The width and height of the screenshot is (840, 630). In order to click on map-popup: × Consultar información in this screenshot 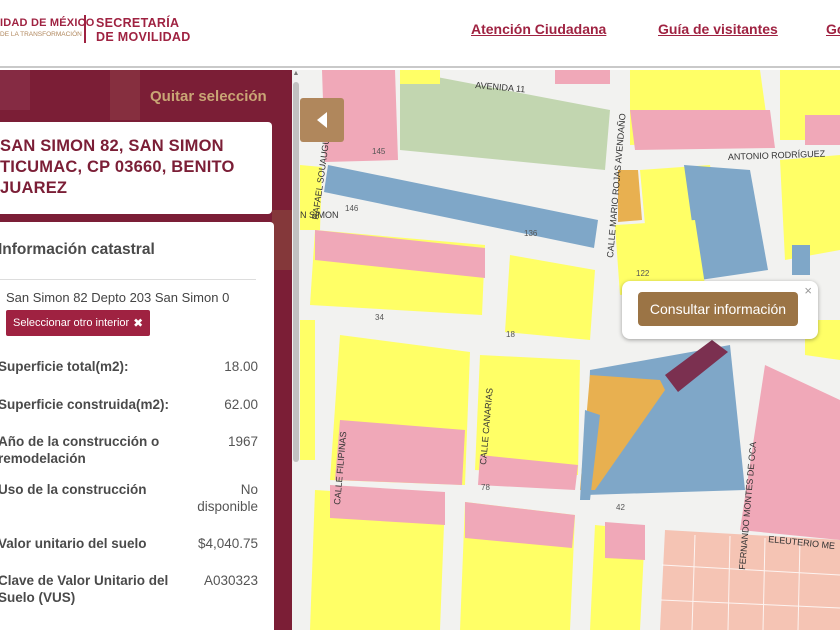, I will do `click(720, 310)`.